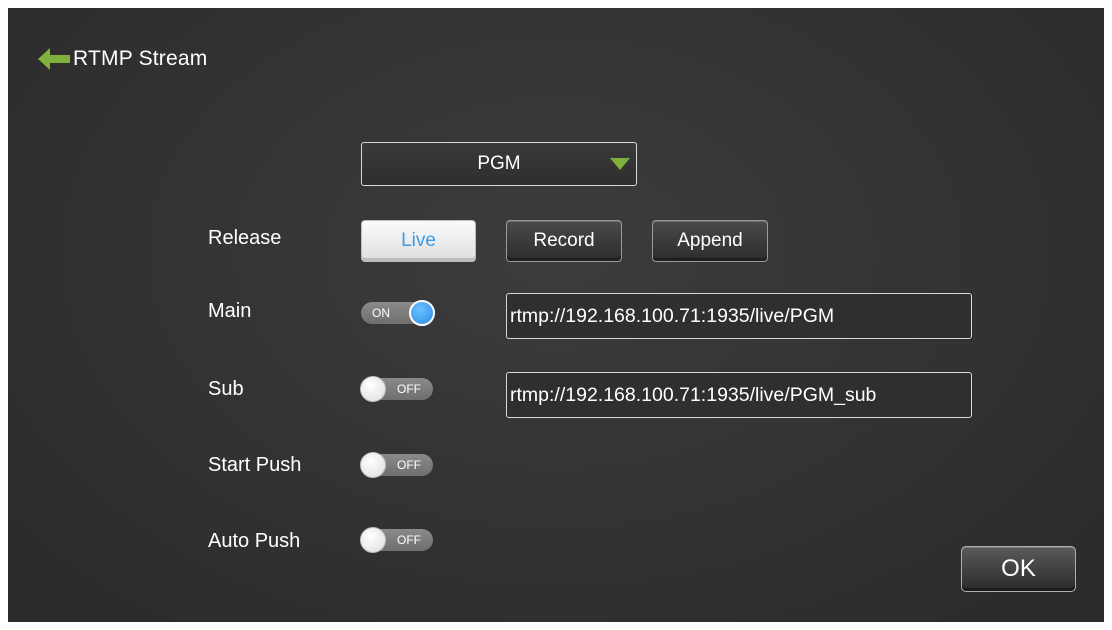 This screenshot has height=630, width=1112. I want to click on source-select: PGM, so click(499, 164).